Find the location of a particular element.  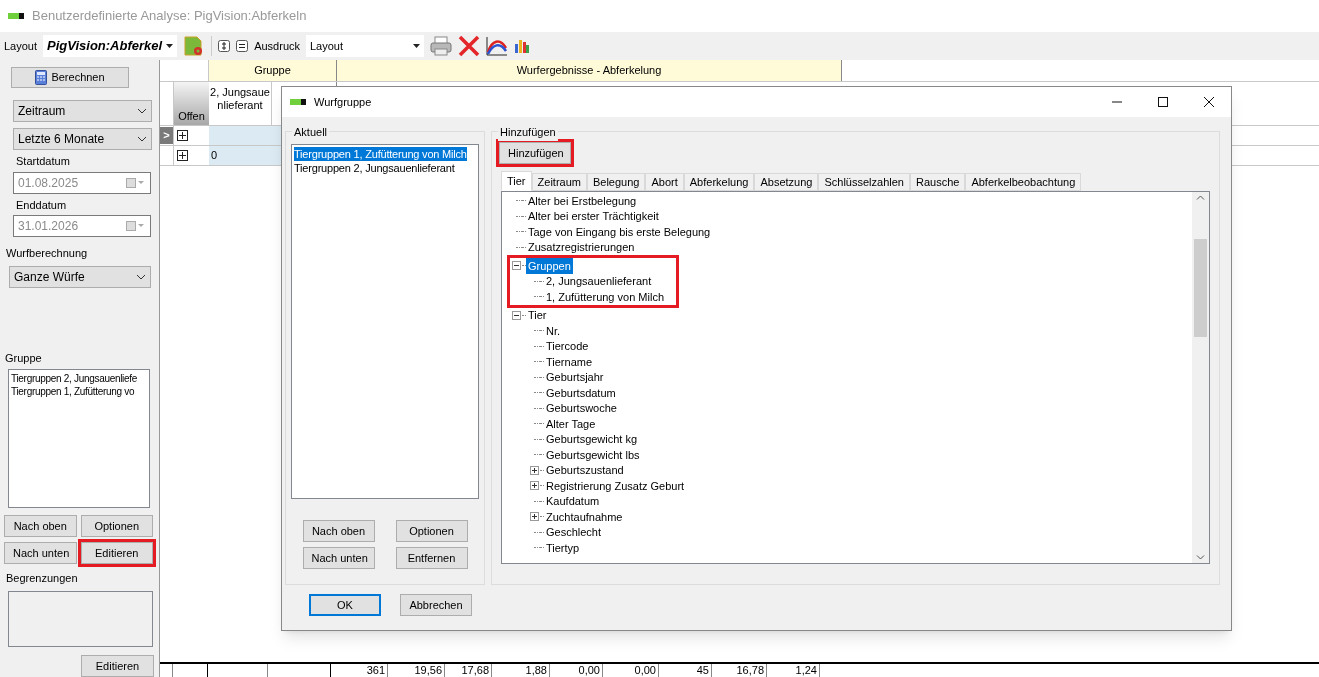

tree-item: Geburtsjahr is located at coordinates (575, 377).